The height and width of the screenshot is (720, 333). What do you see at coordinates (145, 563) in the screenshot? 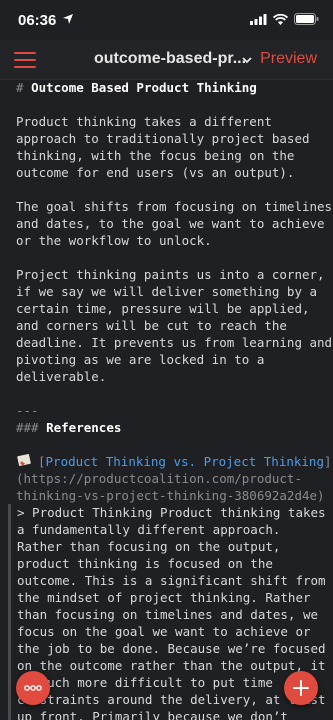
I see `quote-line: product thinking is focused on the` at bounding box center [145, 563].